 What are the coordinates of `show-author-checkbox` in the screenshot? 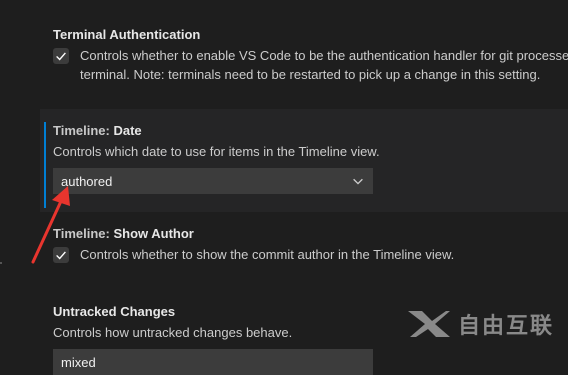 It's located at (61, 255).